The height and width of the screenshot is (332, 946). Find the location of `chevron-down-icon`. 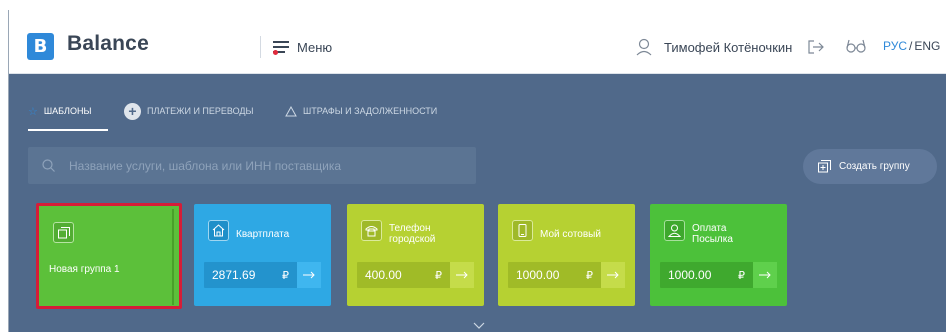

chevron-down-icon is located at coordinates (479, 325).